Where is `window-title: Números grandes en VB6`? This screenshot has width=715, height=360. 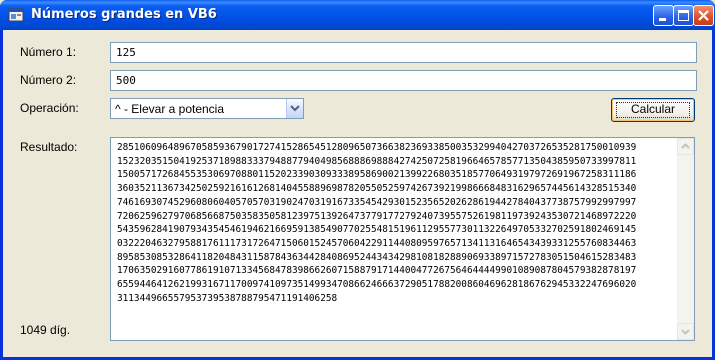
window-title: Números grandes en VB6 is located at coordinates (124, 14).